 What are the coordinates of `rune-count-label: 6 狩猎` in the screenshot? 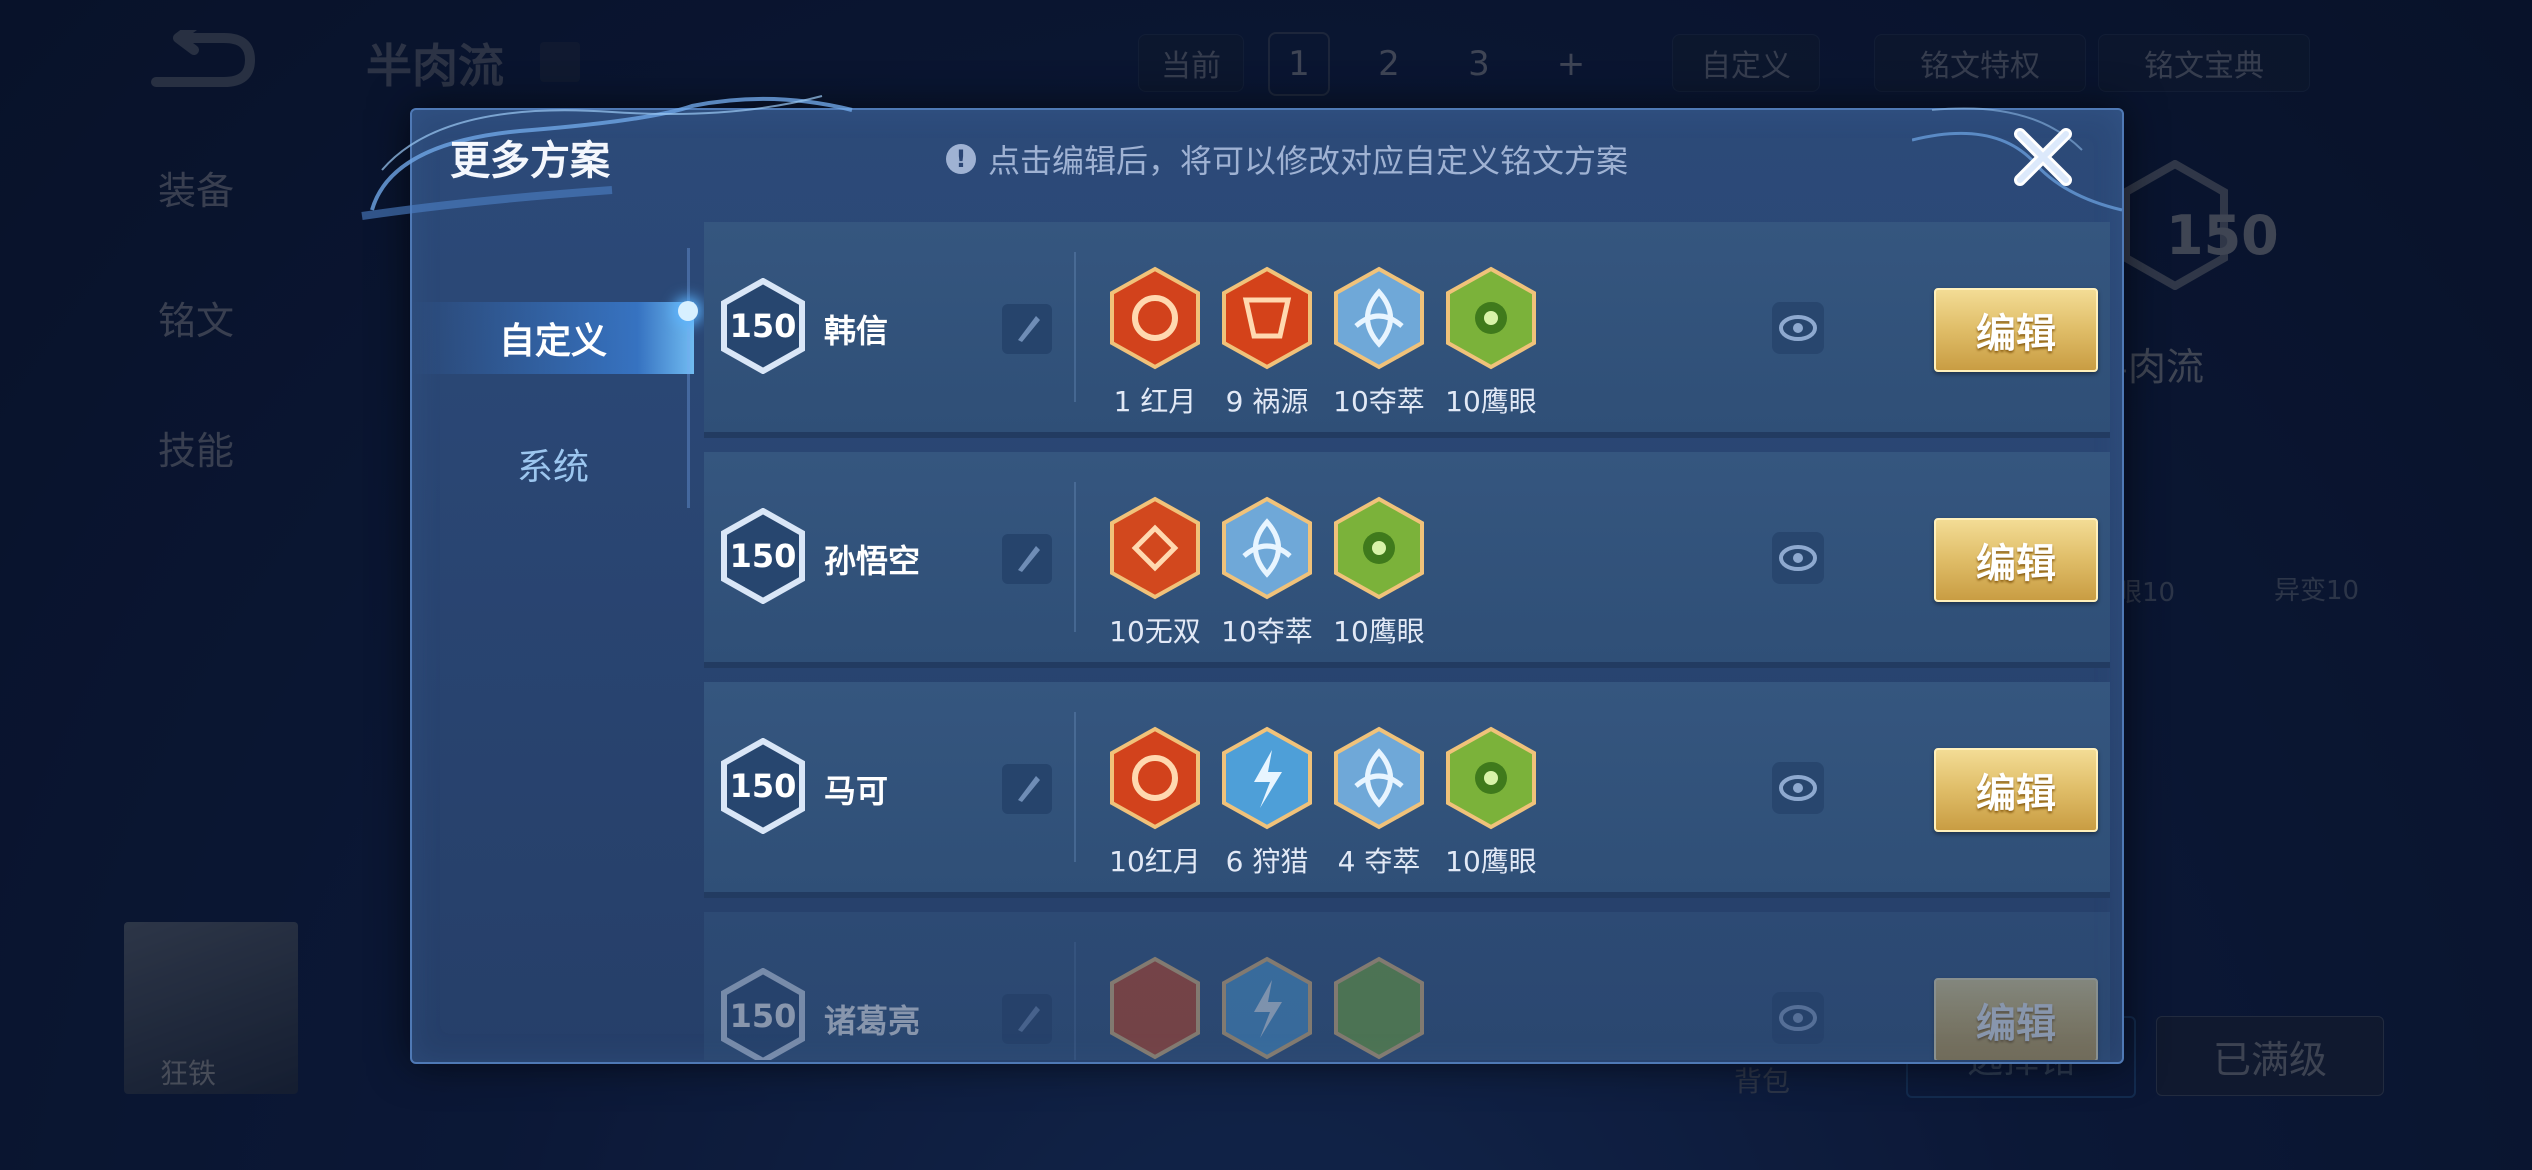 It's located at (1267, 861).